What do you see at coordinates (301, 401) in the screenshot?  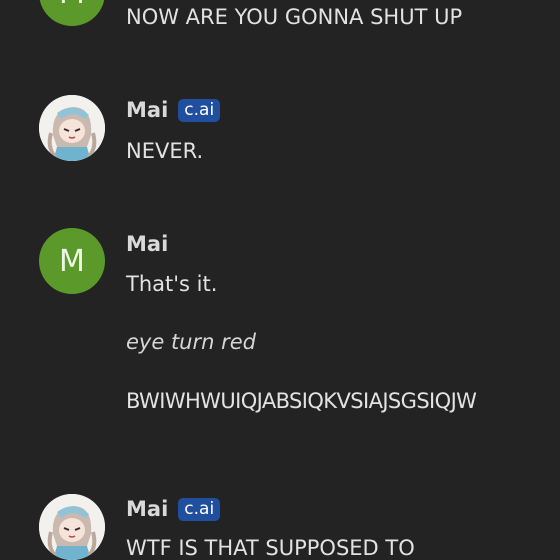 I see `message-text: BWIWHWUIQJABSIQKVSIAJSGSIQJW` at bounding box center [301, 401].